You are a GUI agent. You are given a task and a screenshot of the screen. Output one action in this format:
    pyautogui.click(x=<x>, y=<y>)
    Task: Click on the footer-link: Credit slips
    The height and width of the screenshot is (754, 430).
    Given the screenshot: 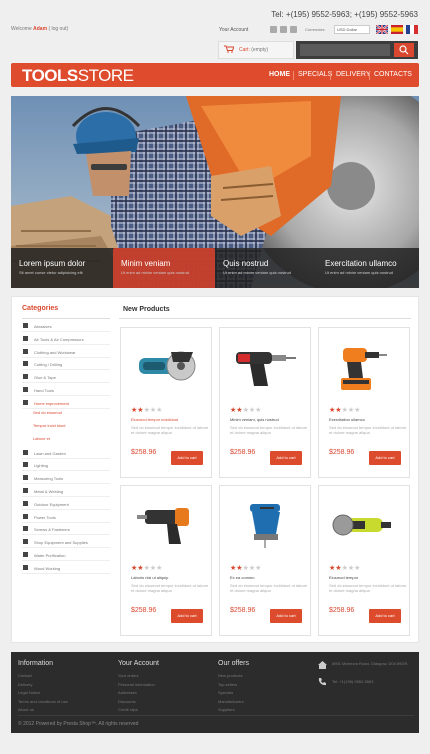 What is the action you would take?
    pyautogui.click(x=128, y=709)
    